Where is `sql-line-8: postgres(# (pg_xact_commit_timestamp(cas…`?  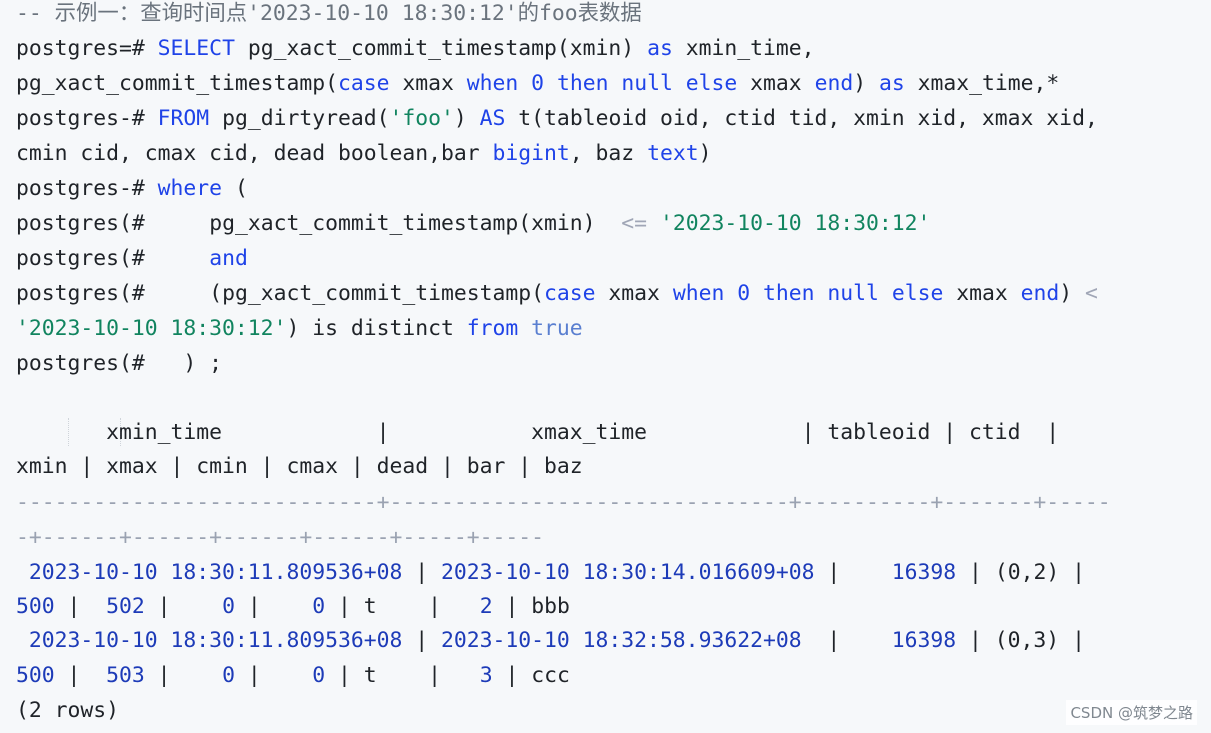
sql-line-8: postgres(# (pg_xact_commit_timestamp(cas… is located at coordinates (557, 294).